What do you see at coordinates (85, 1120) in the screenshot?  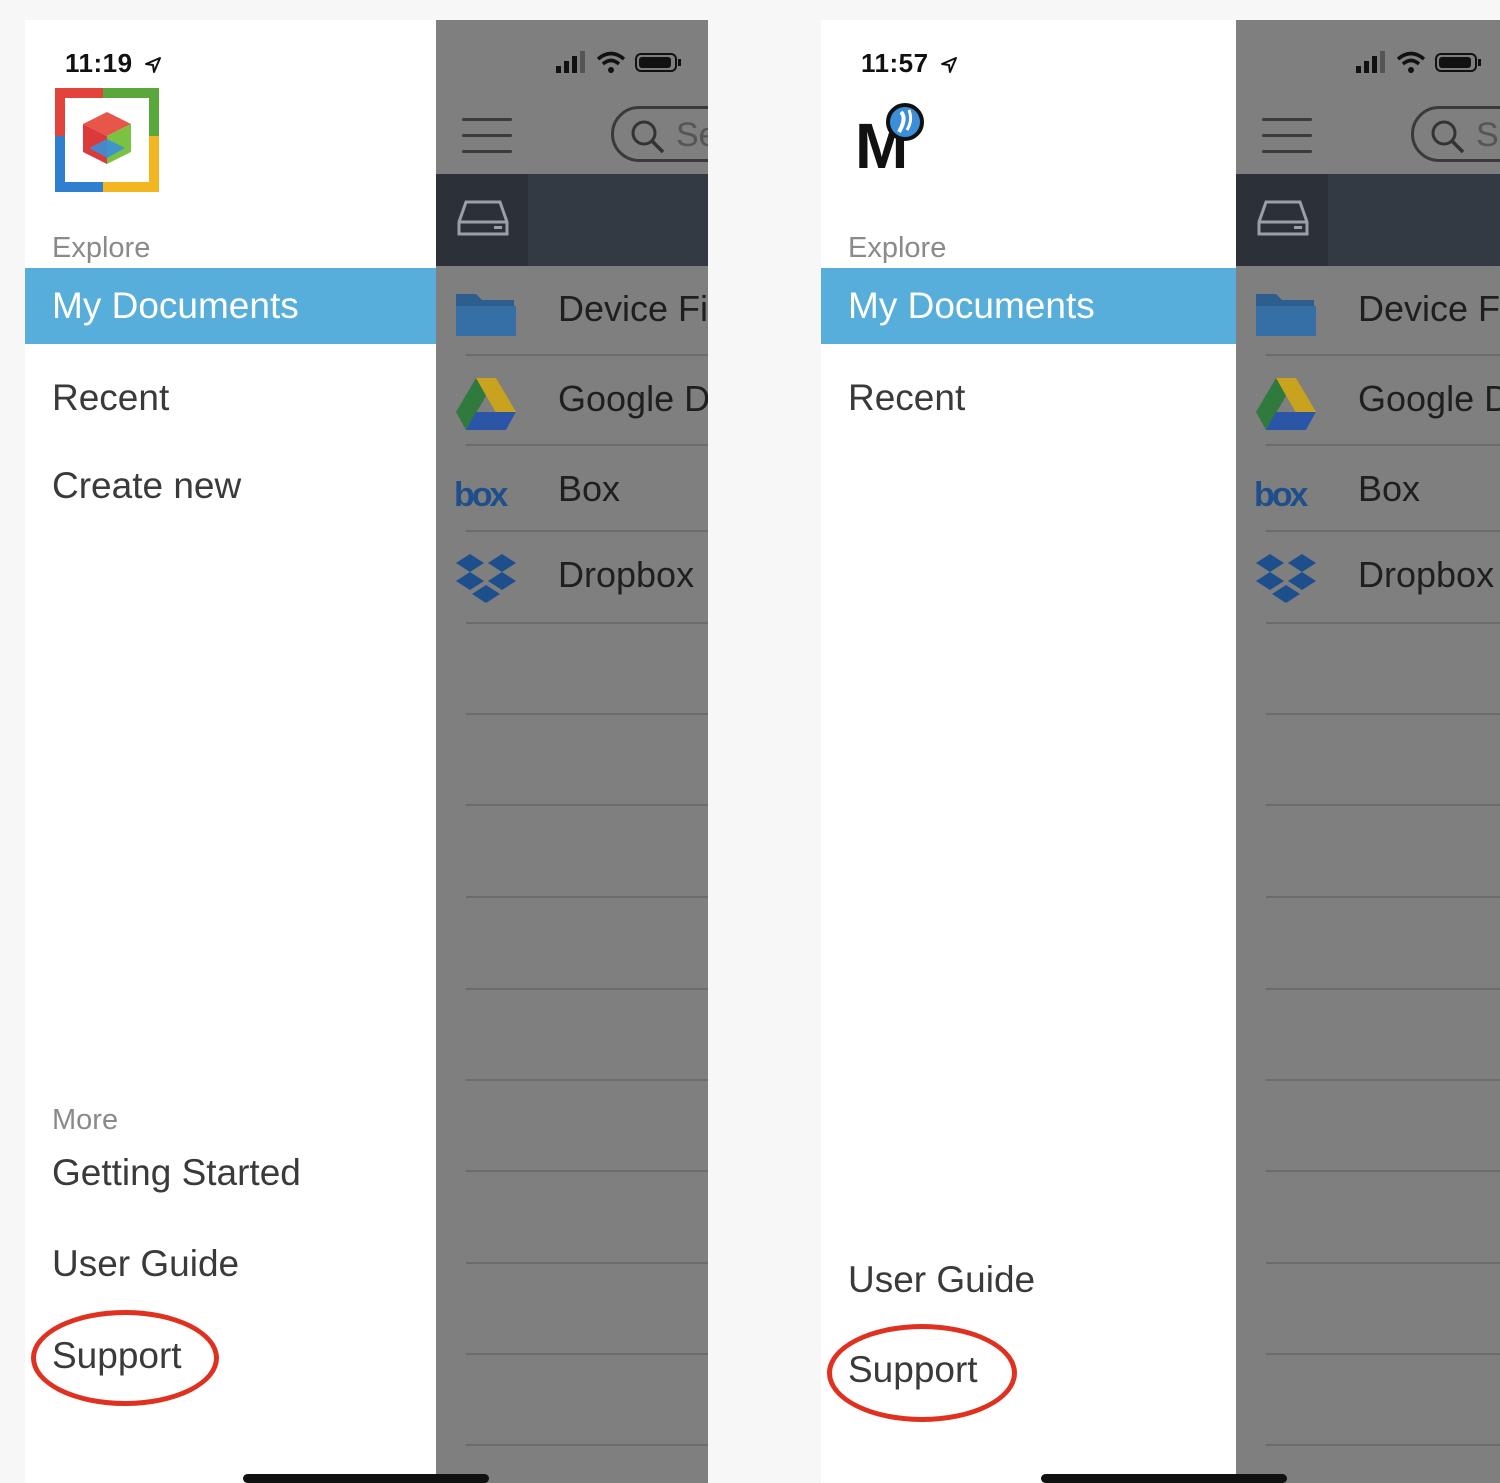 I see `more-section-label: More` at bounding box center [85, 1120].